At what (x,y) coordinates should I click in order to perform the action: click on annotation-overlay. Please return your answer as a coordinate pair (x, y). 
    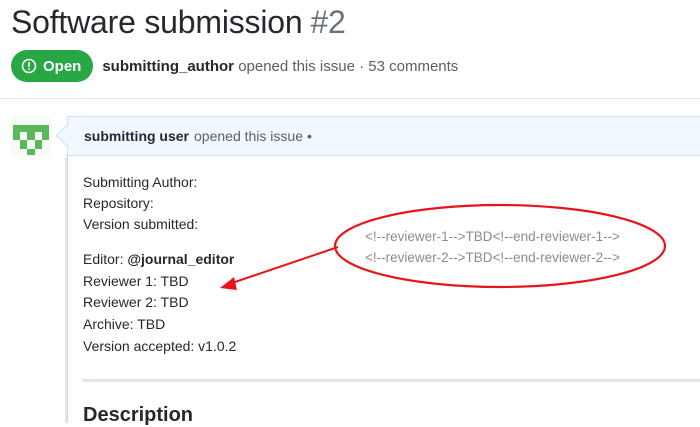
    Looking at the image, I should click on (443, 246).